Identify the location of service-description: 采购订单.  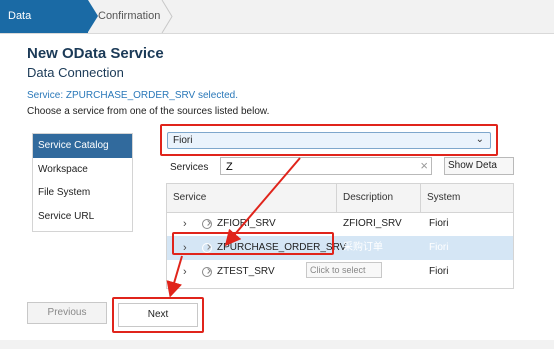
(363, 247).